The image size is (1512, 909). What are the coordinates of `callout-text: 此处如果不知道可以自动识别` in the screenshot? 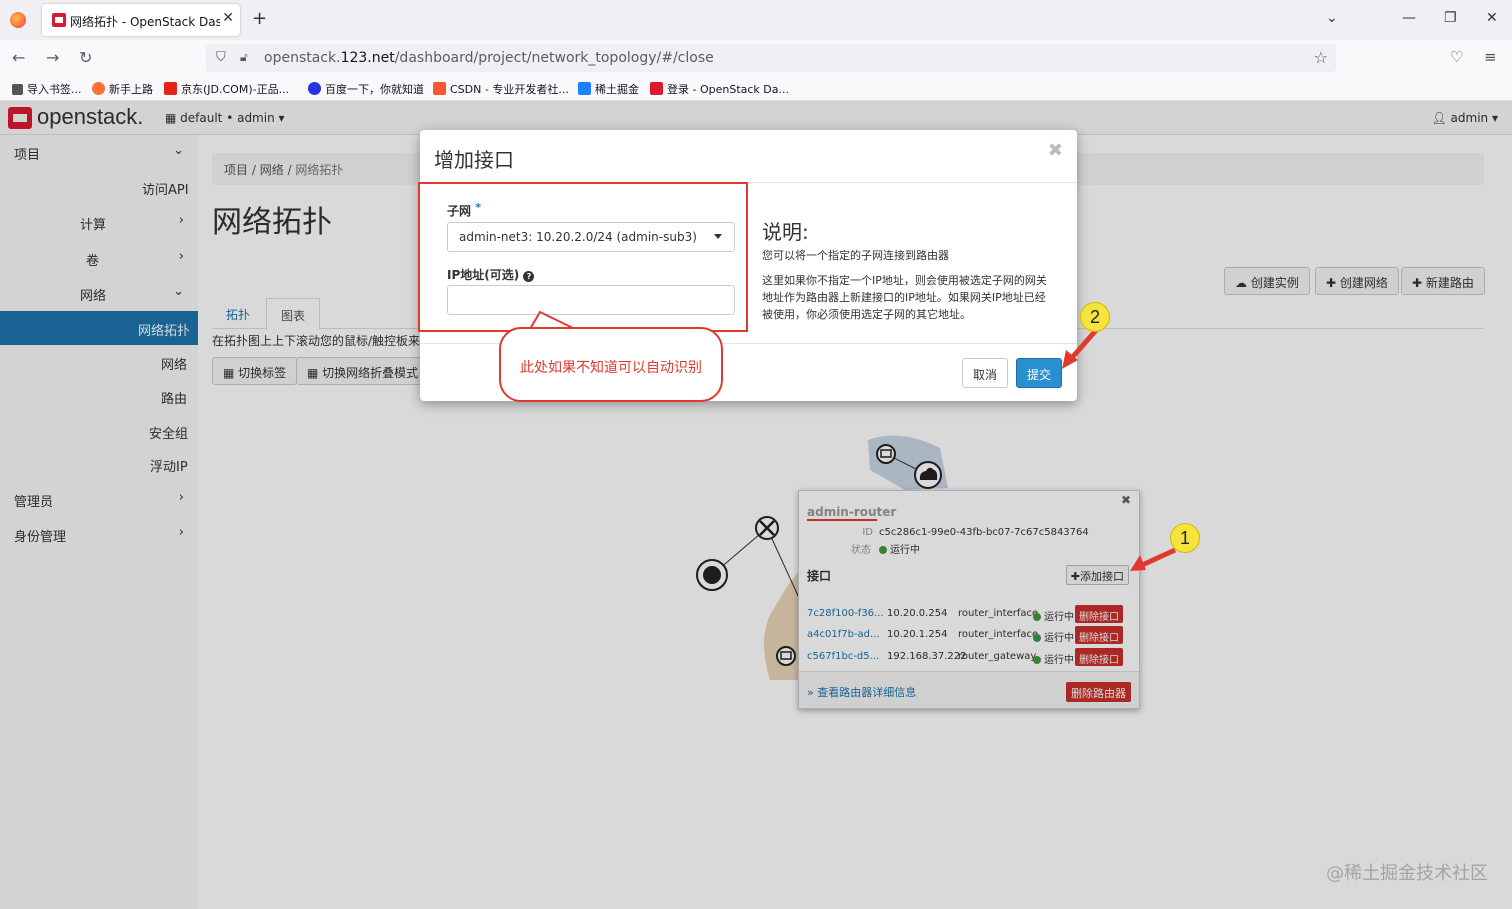 It's located at (611, 368).